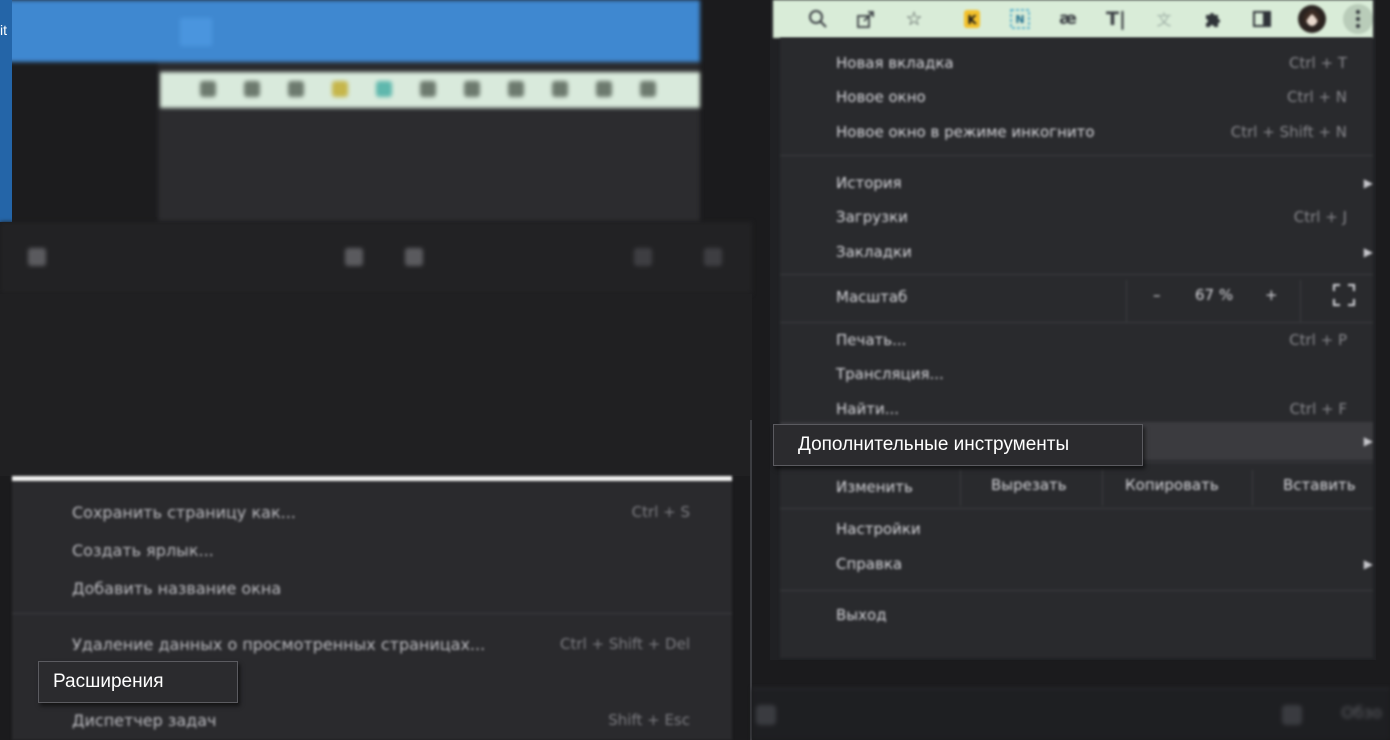 This screenshot has height=740, width=1390. What do you see at coordinates (872, 217) in the screenshot?
I see `menu-item-downloads: Загрузки` at bounding box center [872, 217].